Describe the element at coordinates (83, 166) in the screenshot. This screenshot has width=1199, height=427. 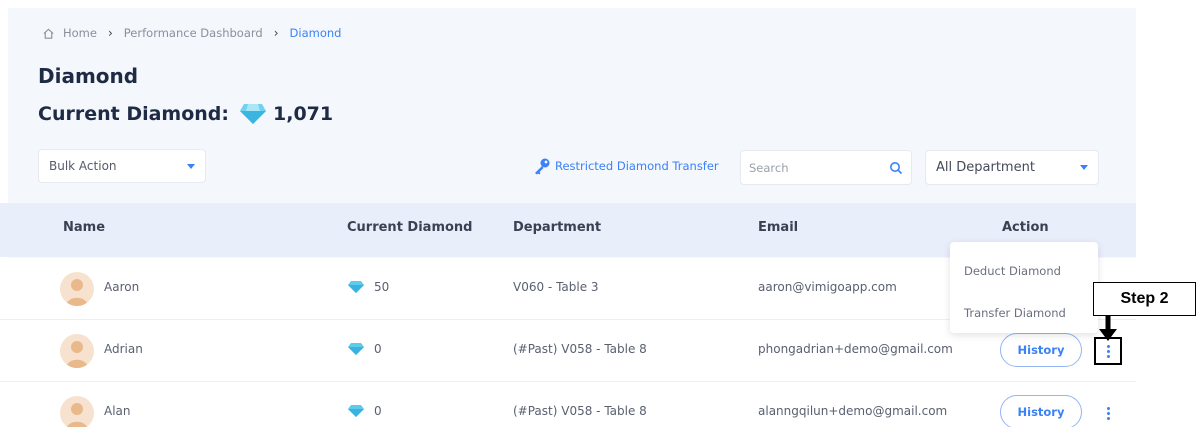
I see `bulk-action-label: Bulk Action` at that location.